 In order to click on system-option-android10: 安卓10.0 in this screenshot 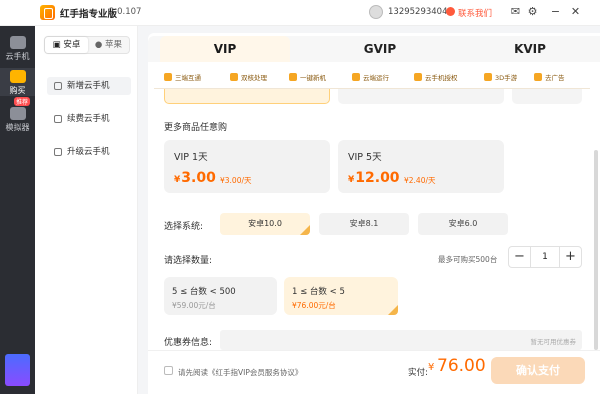, I will do `click(265, 224)`.